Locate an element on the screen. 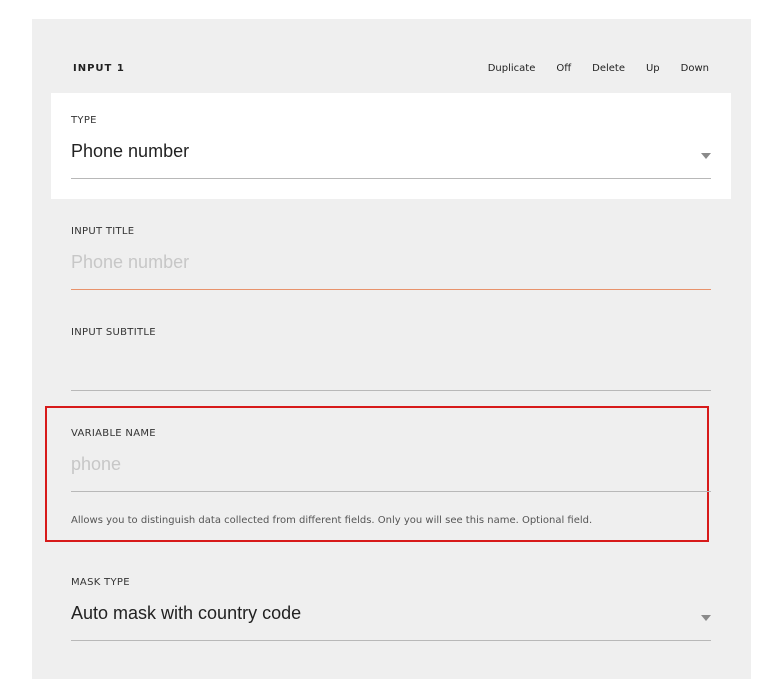 The image size is (781, 679). input-title-input: Phone number is located at coordinates (391, 262).